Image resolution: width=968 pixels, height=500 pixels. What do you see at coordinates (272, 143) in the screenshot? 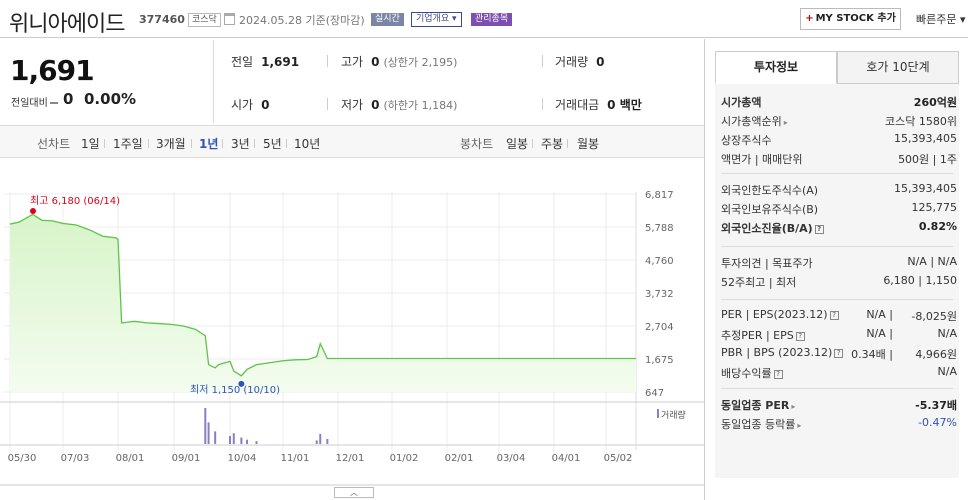
I see `period-5y: 5년` at bounding box center [272, 143].